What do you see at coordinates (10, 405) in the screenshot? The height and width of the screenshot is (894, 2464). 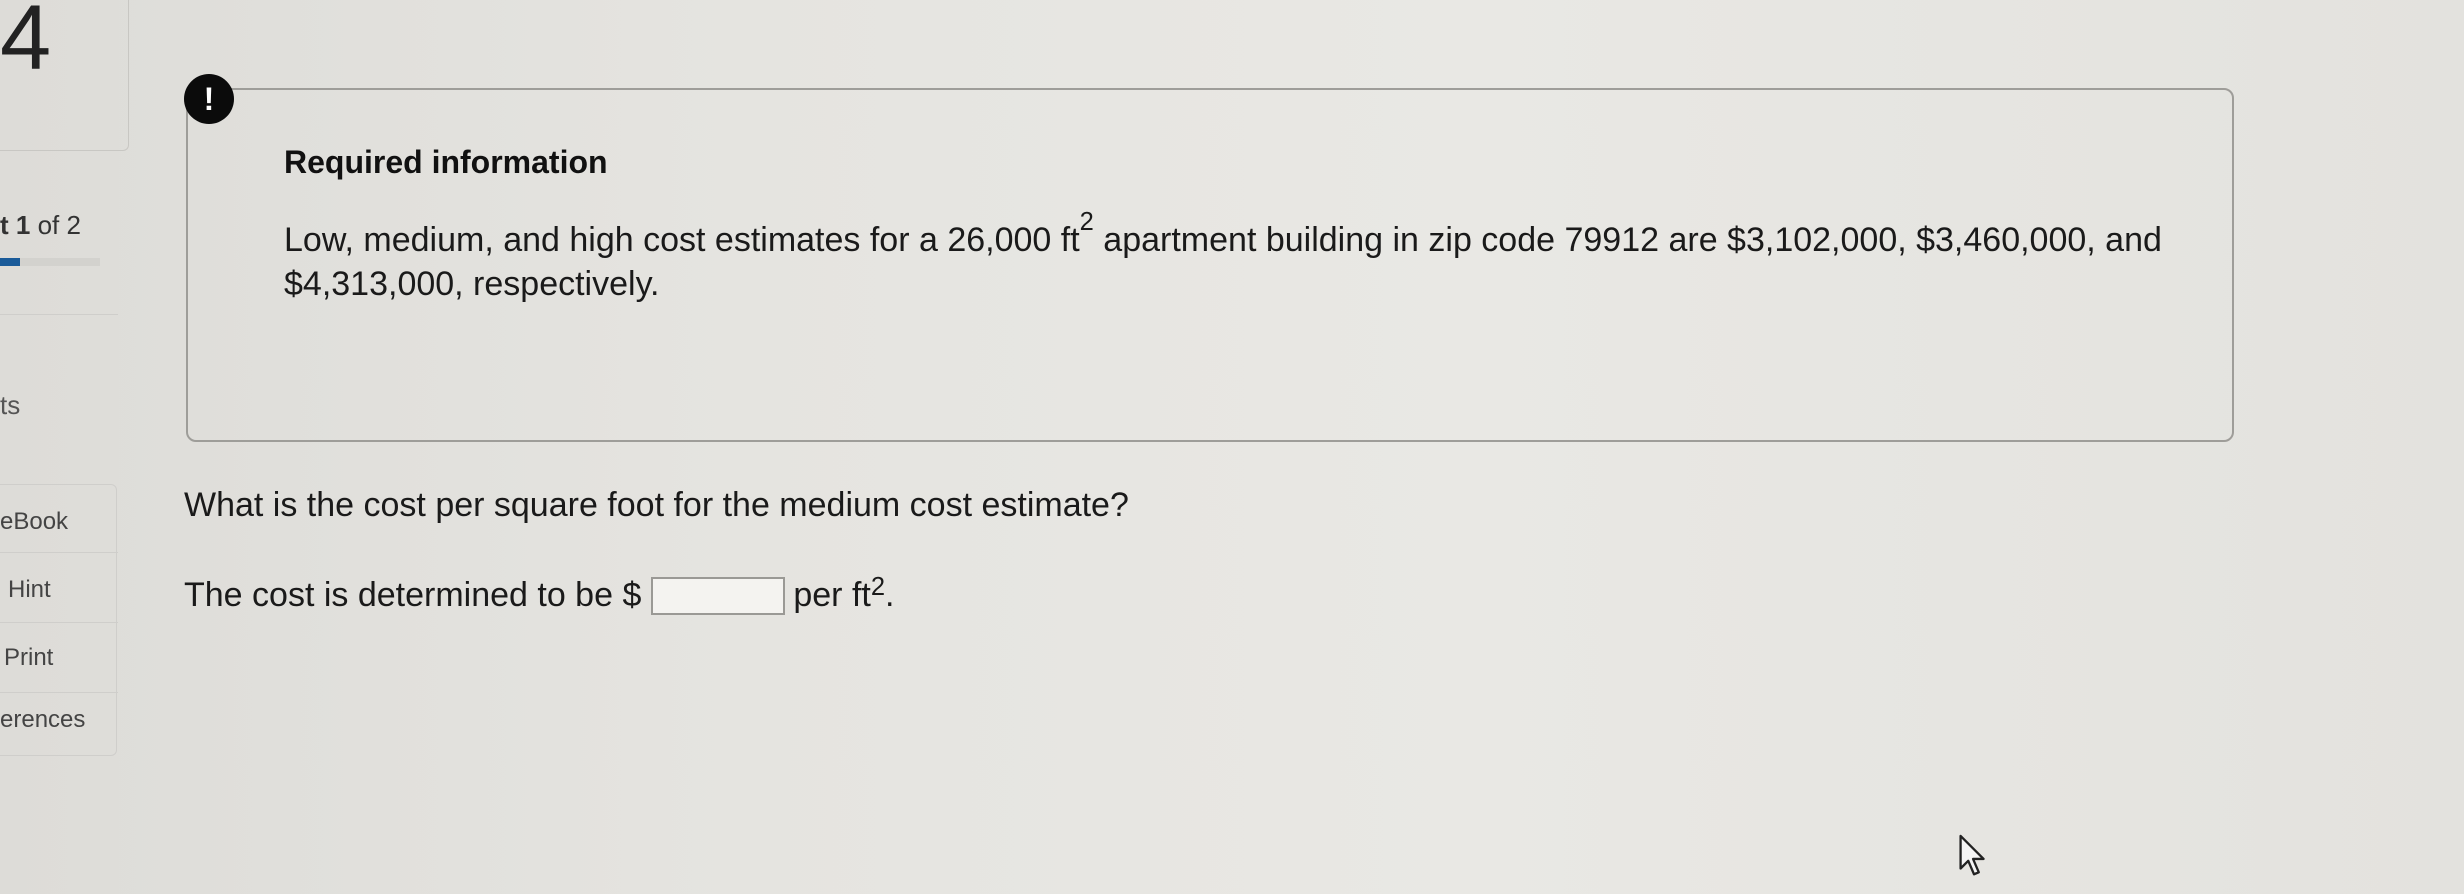 I see `points-label: ts` at bounding box center [10, 405].